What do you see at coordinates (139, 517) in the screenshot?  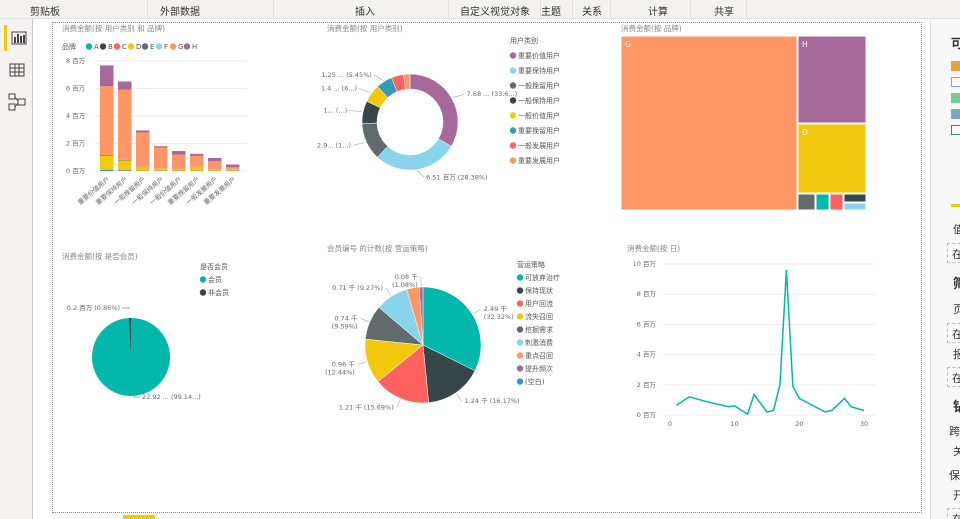 I see `page-tab` at bounding box center [139, 517].